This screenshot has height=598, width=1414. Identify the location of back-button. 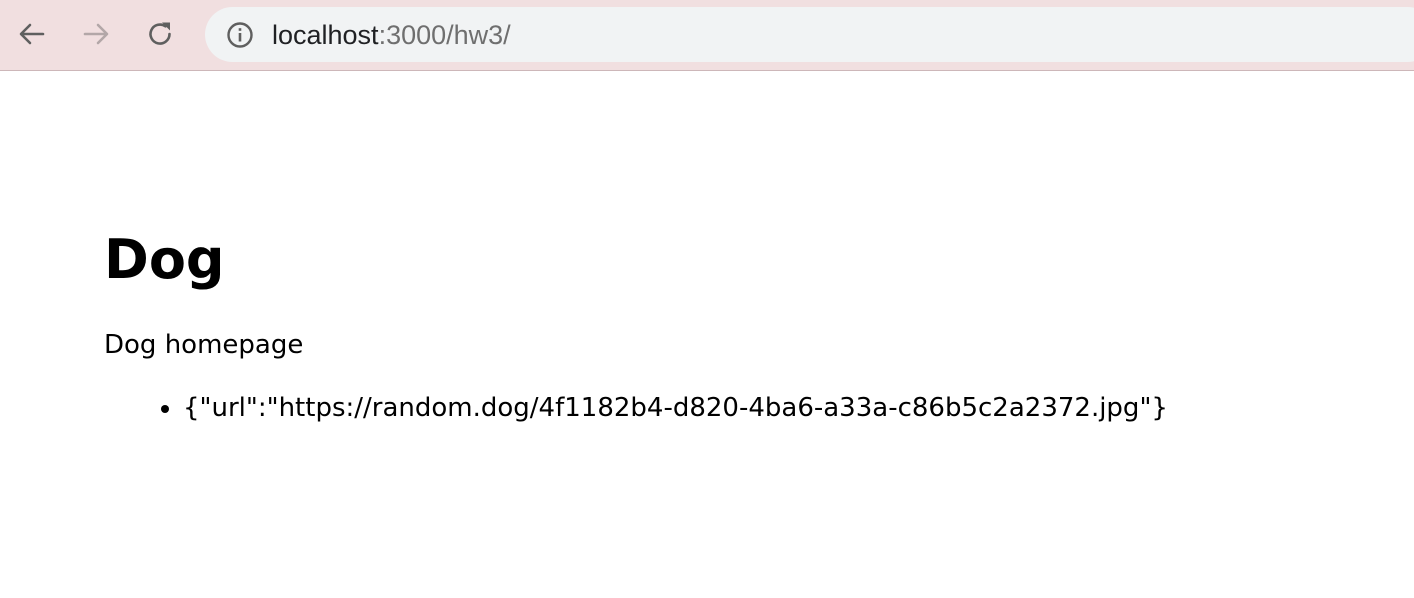
(32, 34).